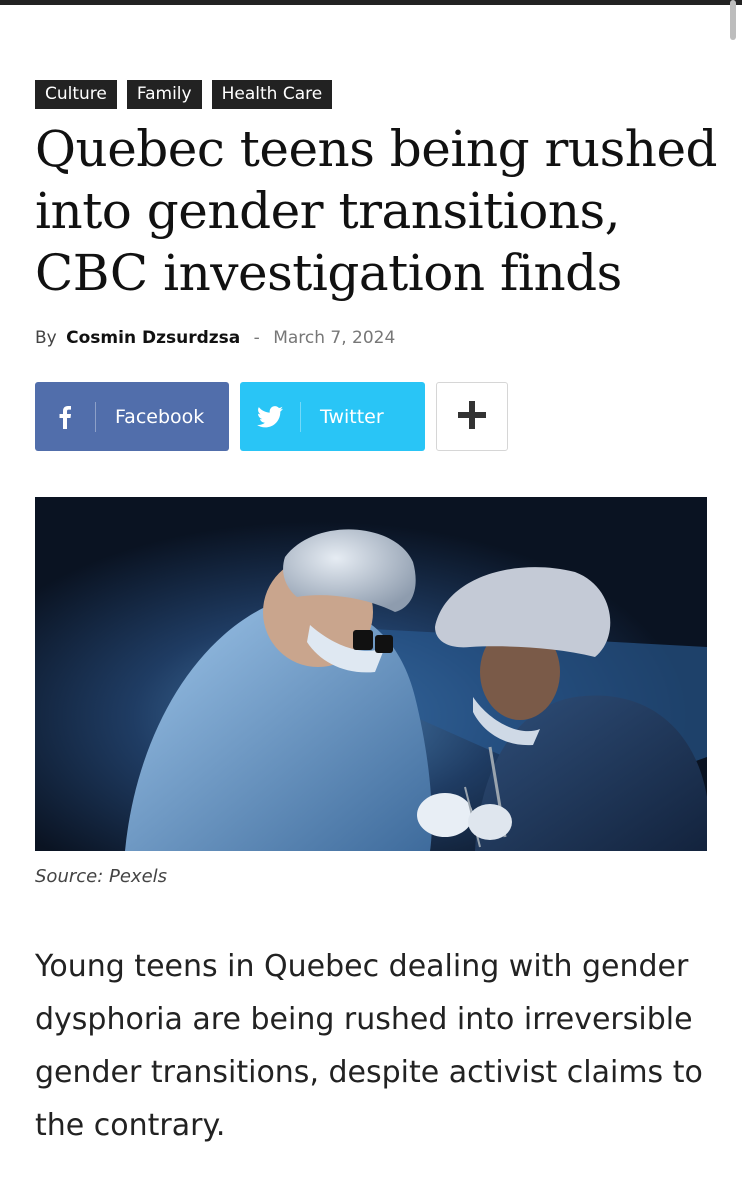 The height and width of the screenshot is (1200, 742). I want to click on facebook-share-button: Facebook, so click(132, 416).